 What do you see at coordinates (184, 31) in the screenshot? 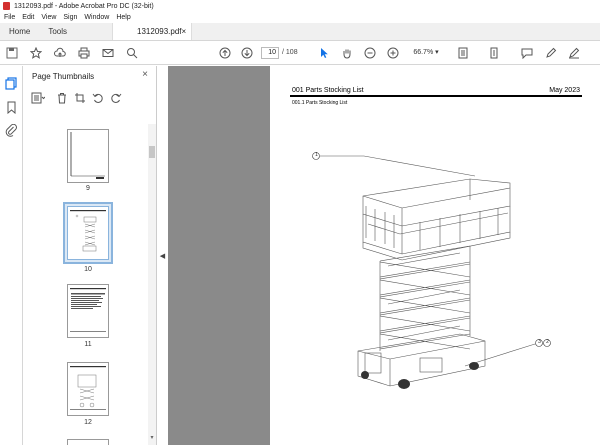
I see `close-tab-icon: ×` at bounding box center [184, 31].